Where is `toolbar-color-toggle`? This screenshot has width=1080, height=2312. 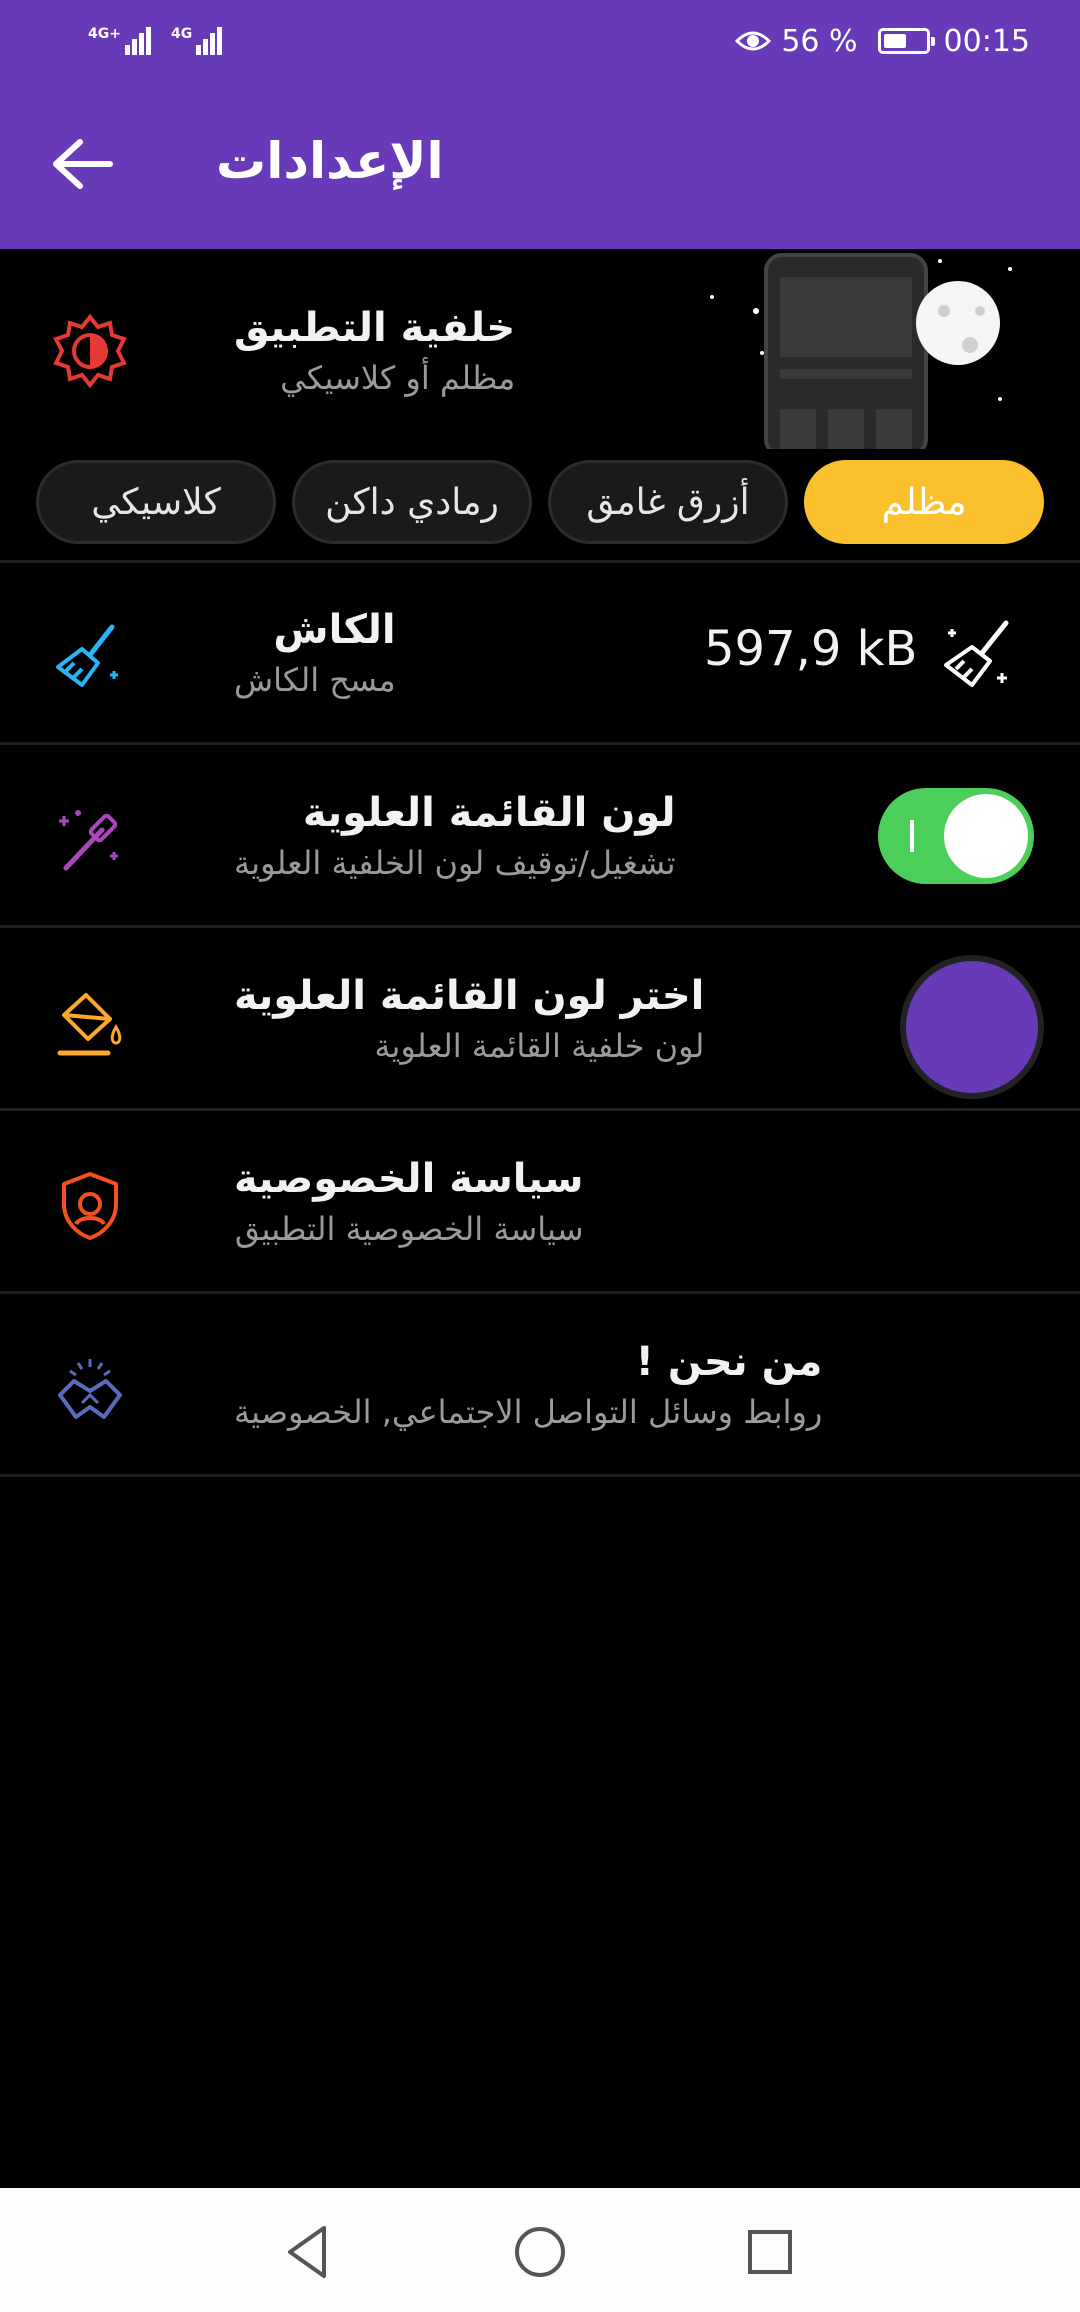
toolbar-color-toggle is located at coordinates (956, 836).